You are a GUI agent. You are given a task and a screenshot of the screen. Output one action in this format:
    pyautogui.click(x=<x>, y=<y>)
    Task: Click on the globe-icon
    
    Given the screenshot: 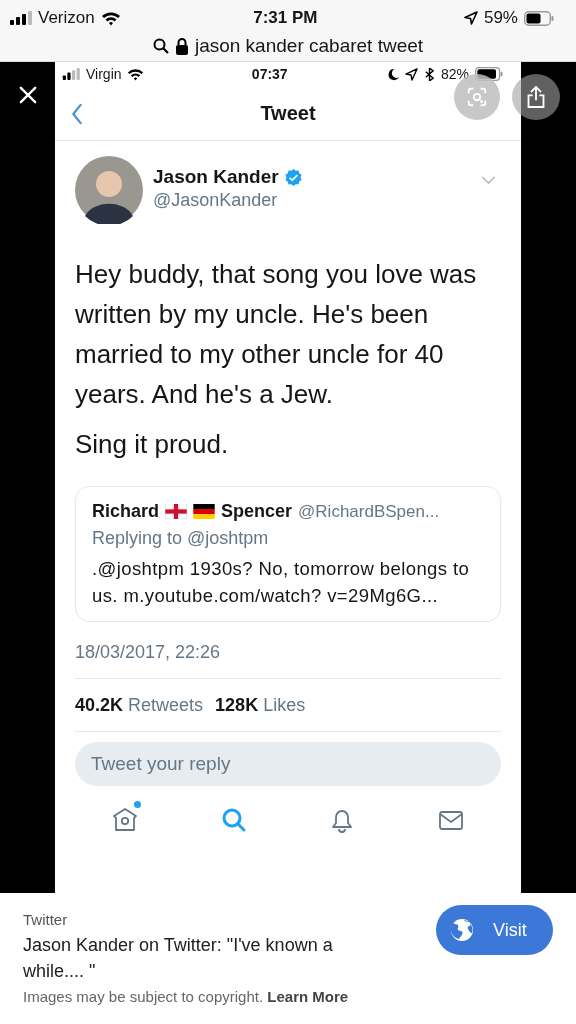 What is the action you would take?
    pyautogui.click(x=462, y=930)
    